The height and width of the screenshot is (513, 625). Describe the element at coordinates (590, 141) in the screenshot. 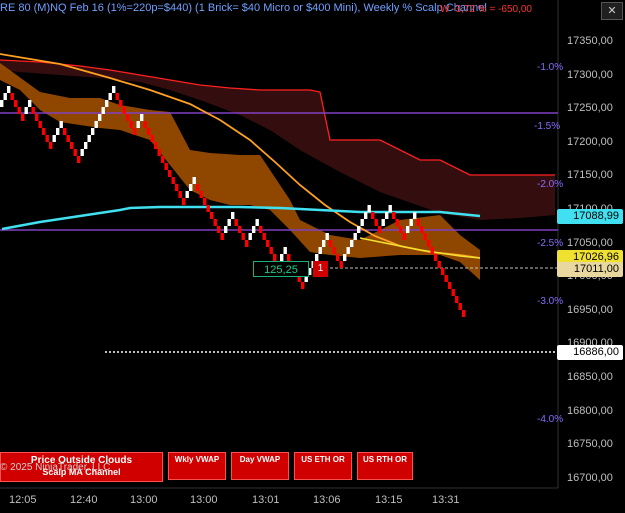

I see `price-axis-label: 17200,00` at that location.